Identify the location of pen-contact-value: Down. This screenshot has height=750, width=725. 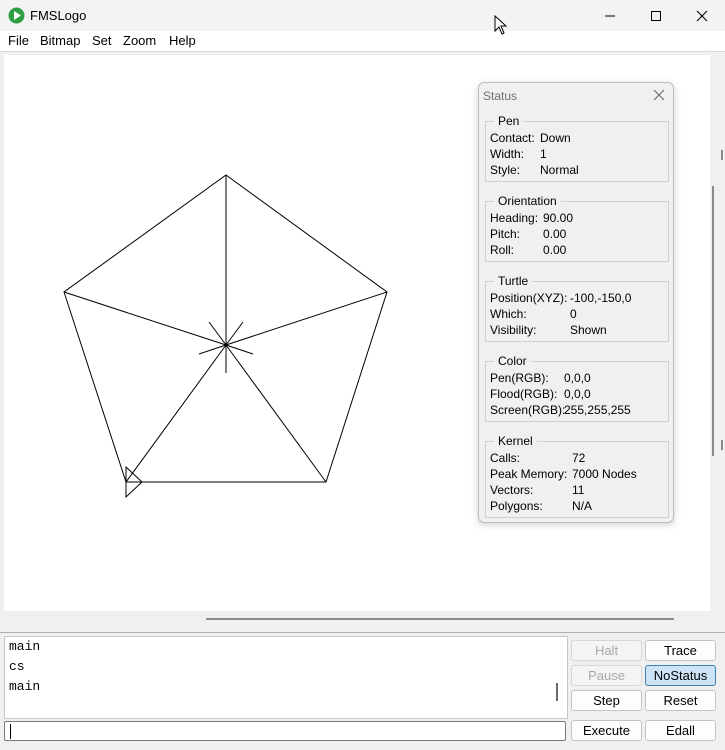
(555, 138).